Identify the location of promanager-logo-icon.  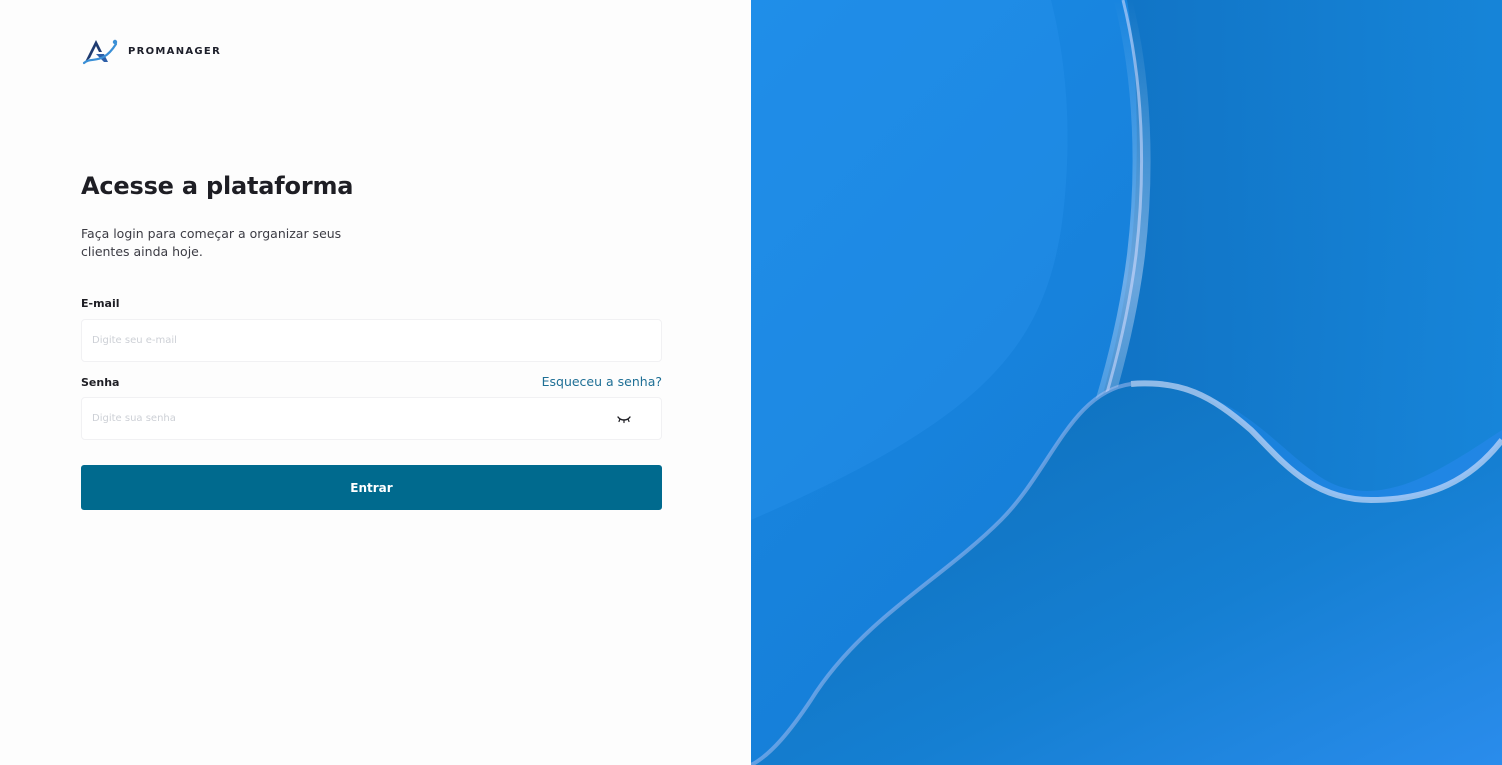
(100, 52).